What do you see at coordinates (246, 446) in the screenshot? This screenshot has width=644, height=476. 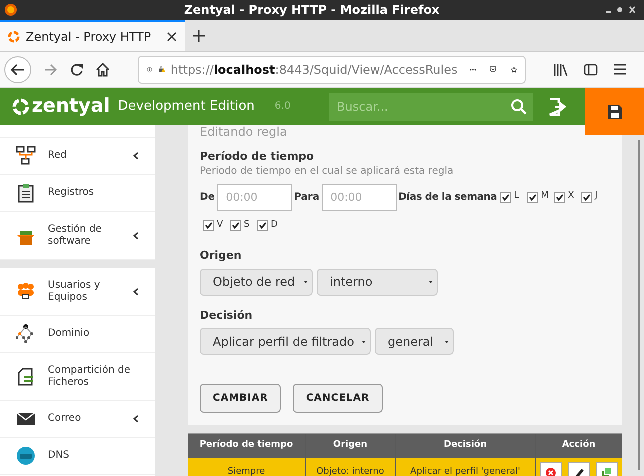 I see `column-header: Período de tiempo` at bounding box center [246, 446].